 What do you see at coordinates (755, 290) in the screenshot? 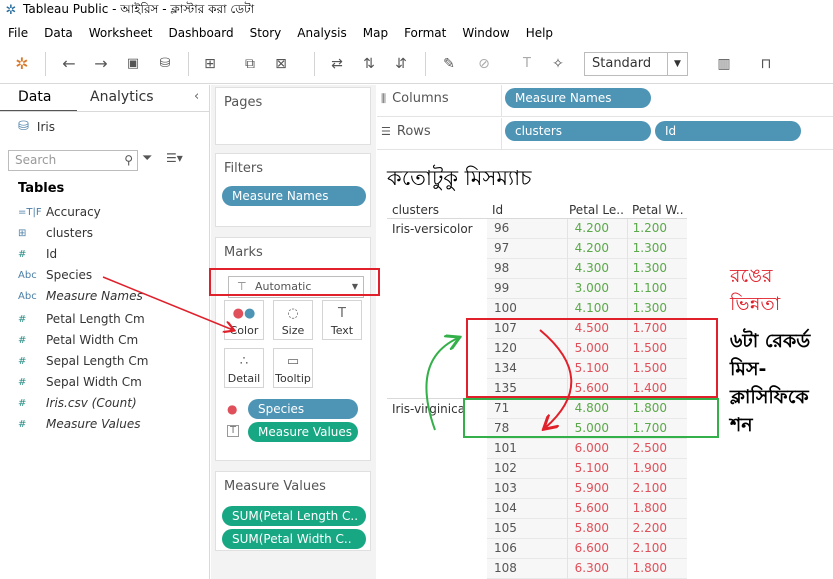
I see `color-difference-note: রঙের ভিন্নতা` at bounding box center [755, 290].